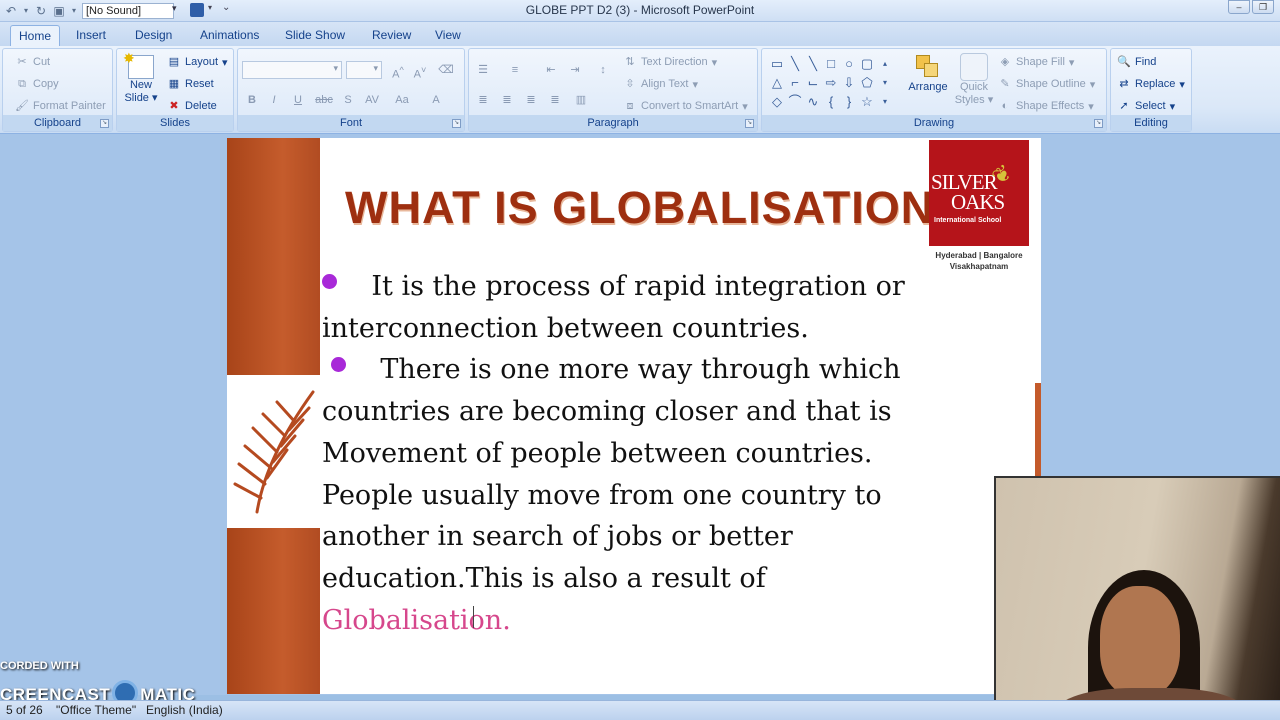  What do you see at coordinates (104, 123) in the screenshot?
I see `clipboard-launcher-icon: ↘` at bounding box center [104, 123].